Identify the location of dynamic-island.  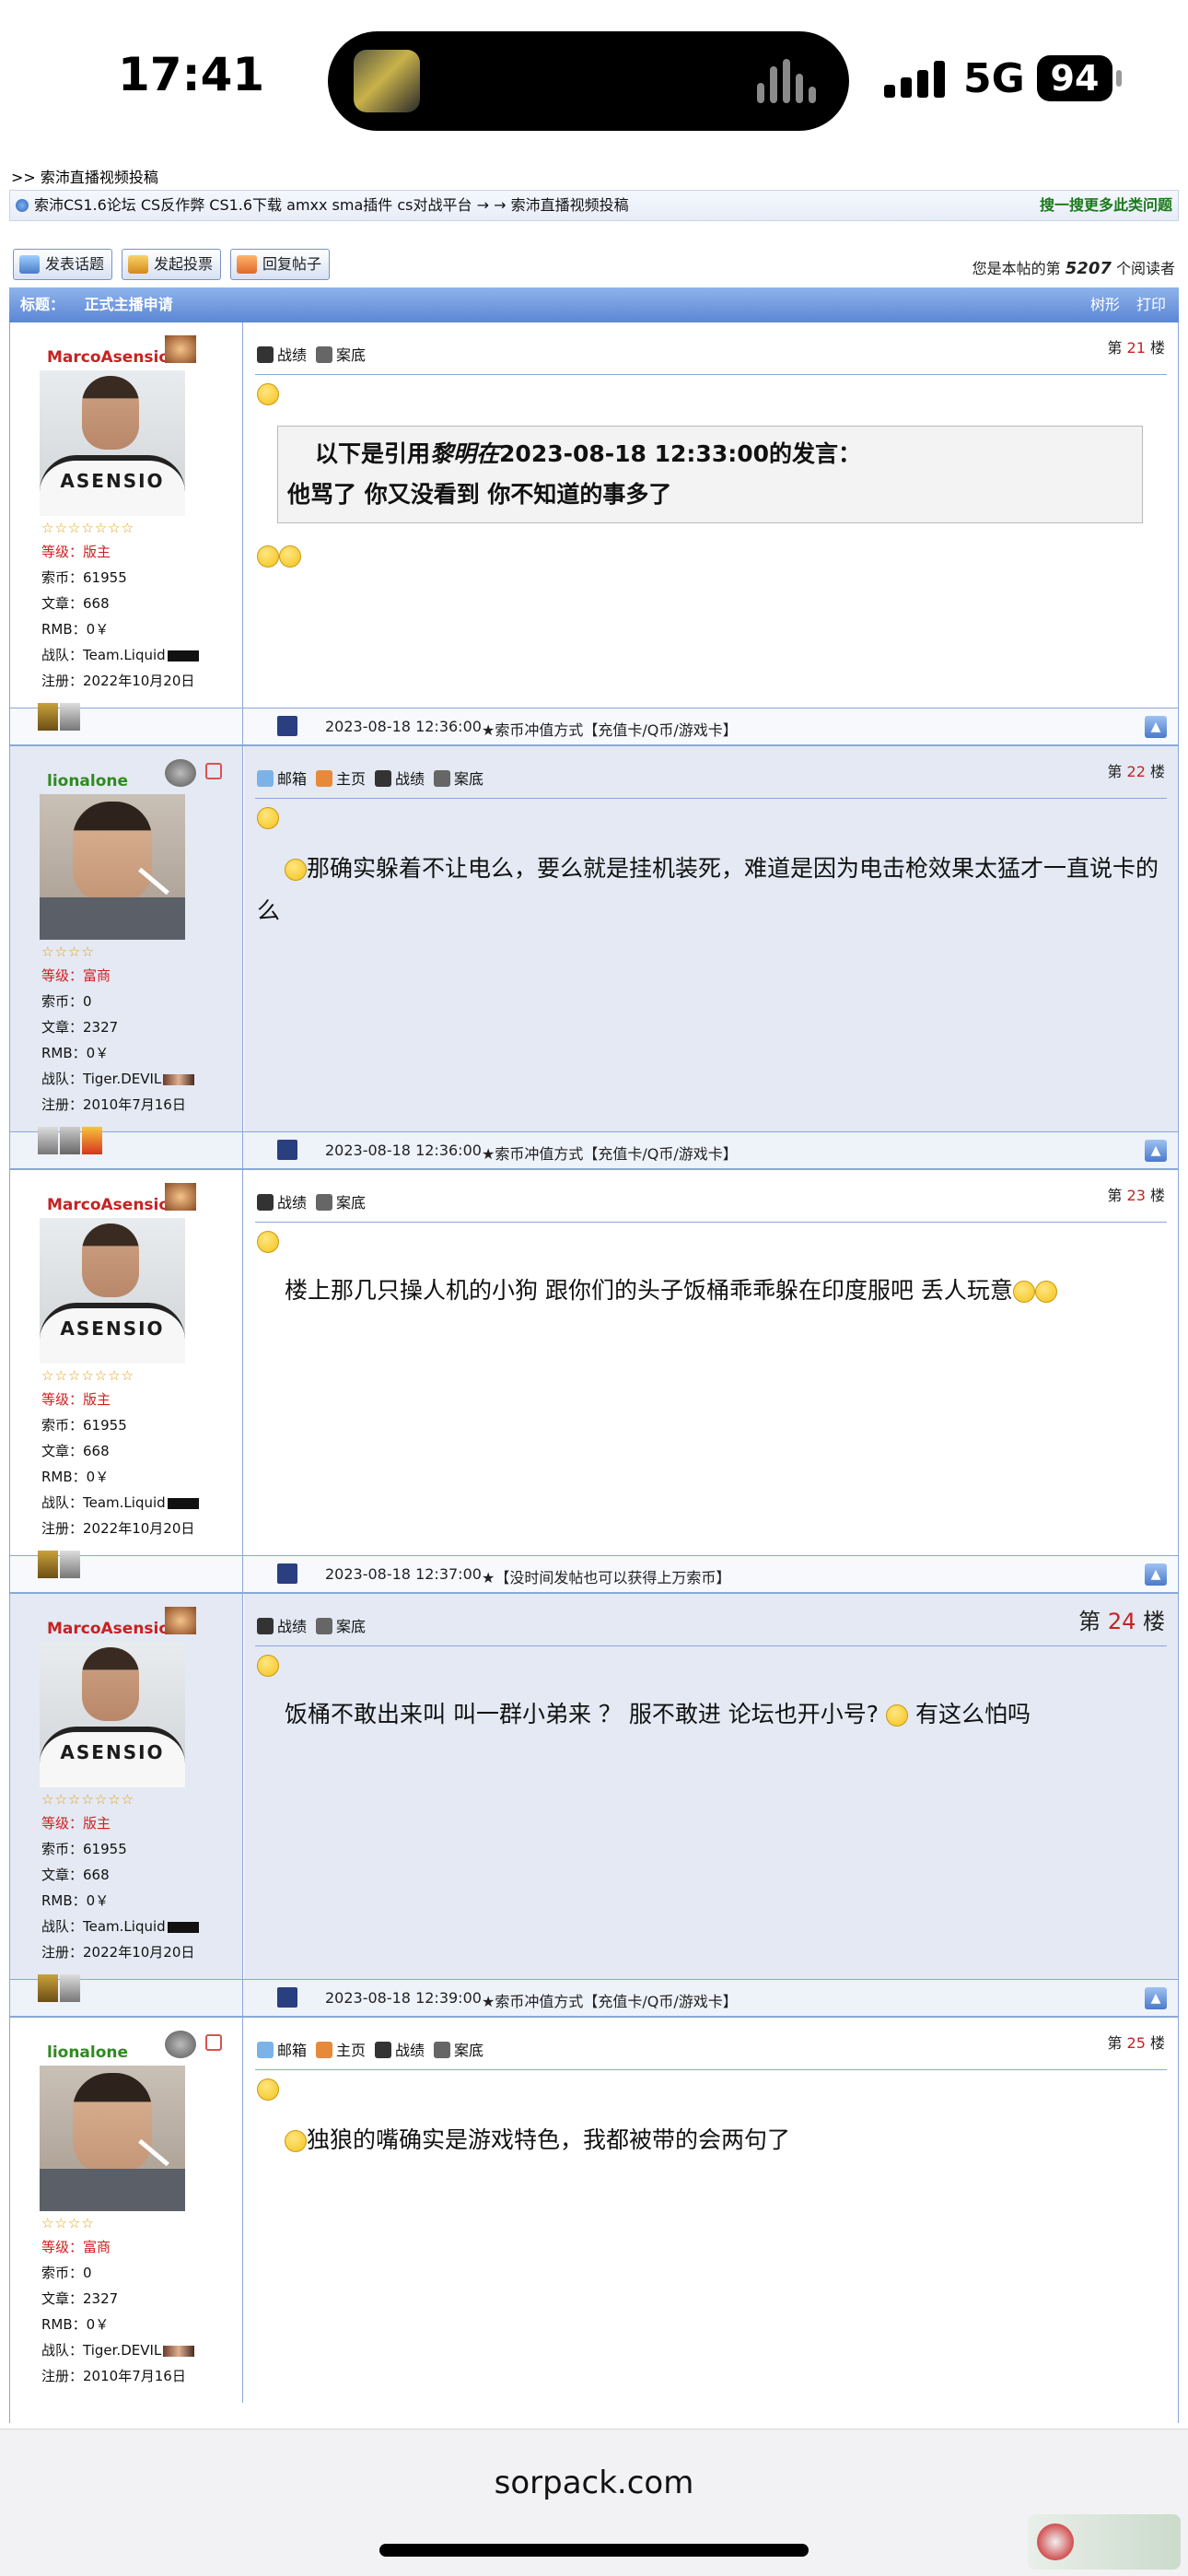
(588, 81).